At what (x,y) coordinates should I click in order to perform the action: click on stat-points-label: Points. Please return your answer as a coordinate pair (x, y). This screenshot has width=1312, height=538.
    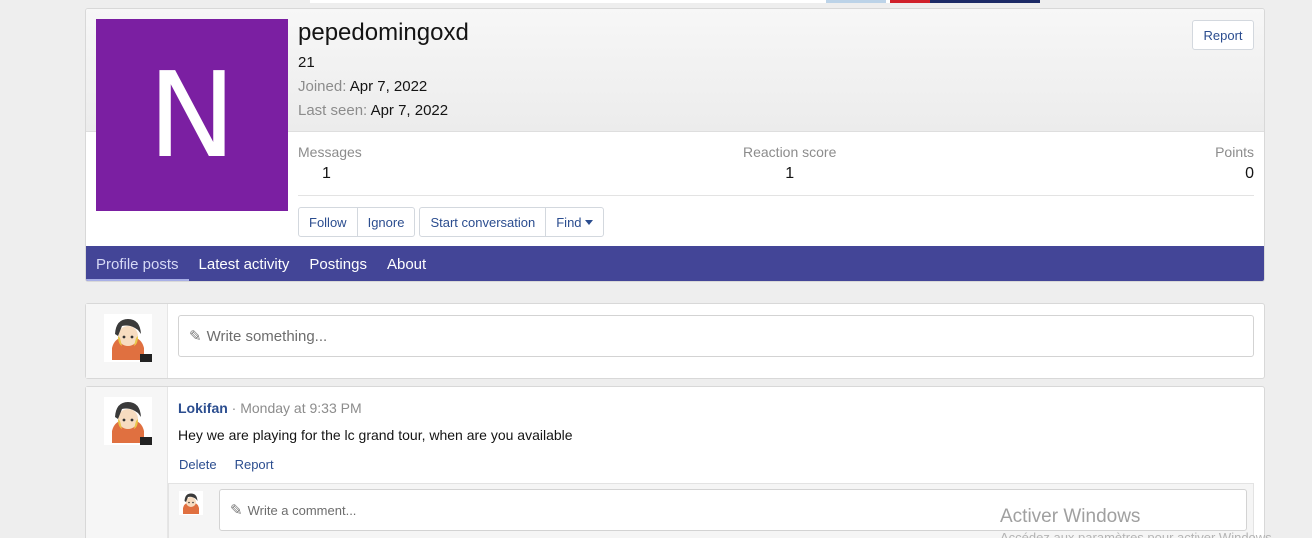
    Looking at the image, I should click on (1234, 152).